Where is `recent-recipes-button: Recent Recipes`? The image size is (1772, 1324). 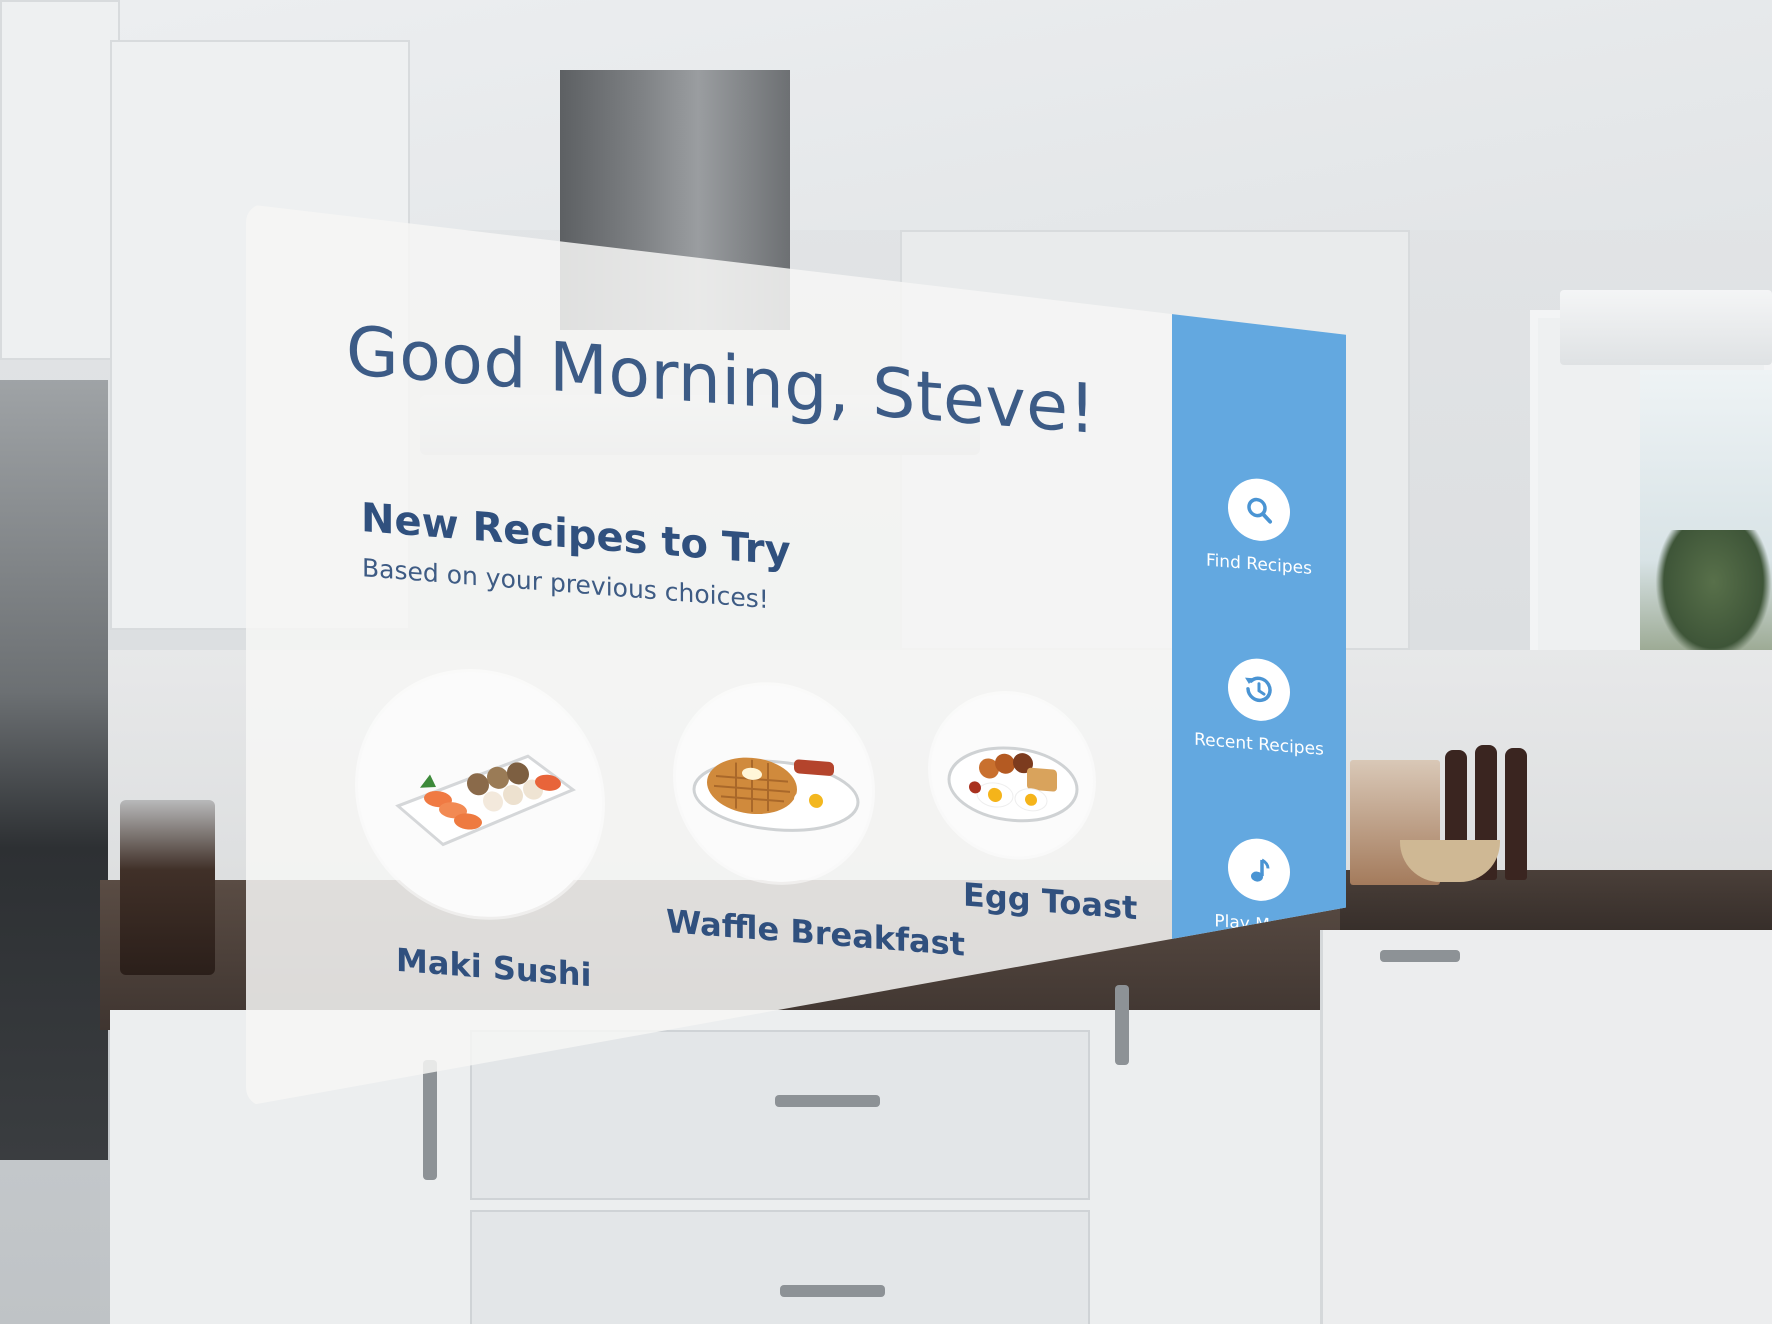 recent-recipes-button: Recent Recipes is located at coordinates (1259, 707).